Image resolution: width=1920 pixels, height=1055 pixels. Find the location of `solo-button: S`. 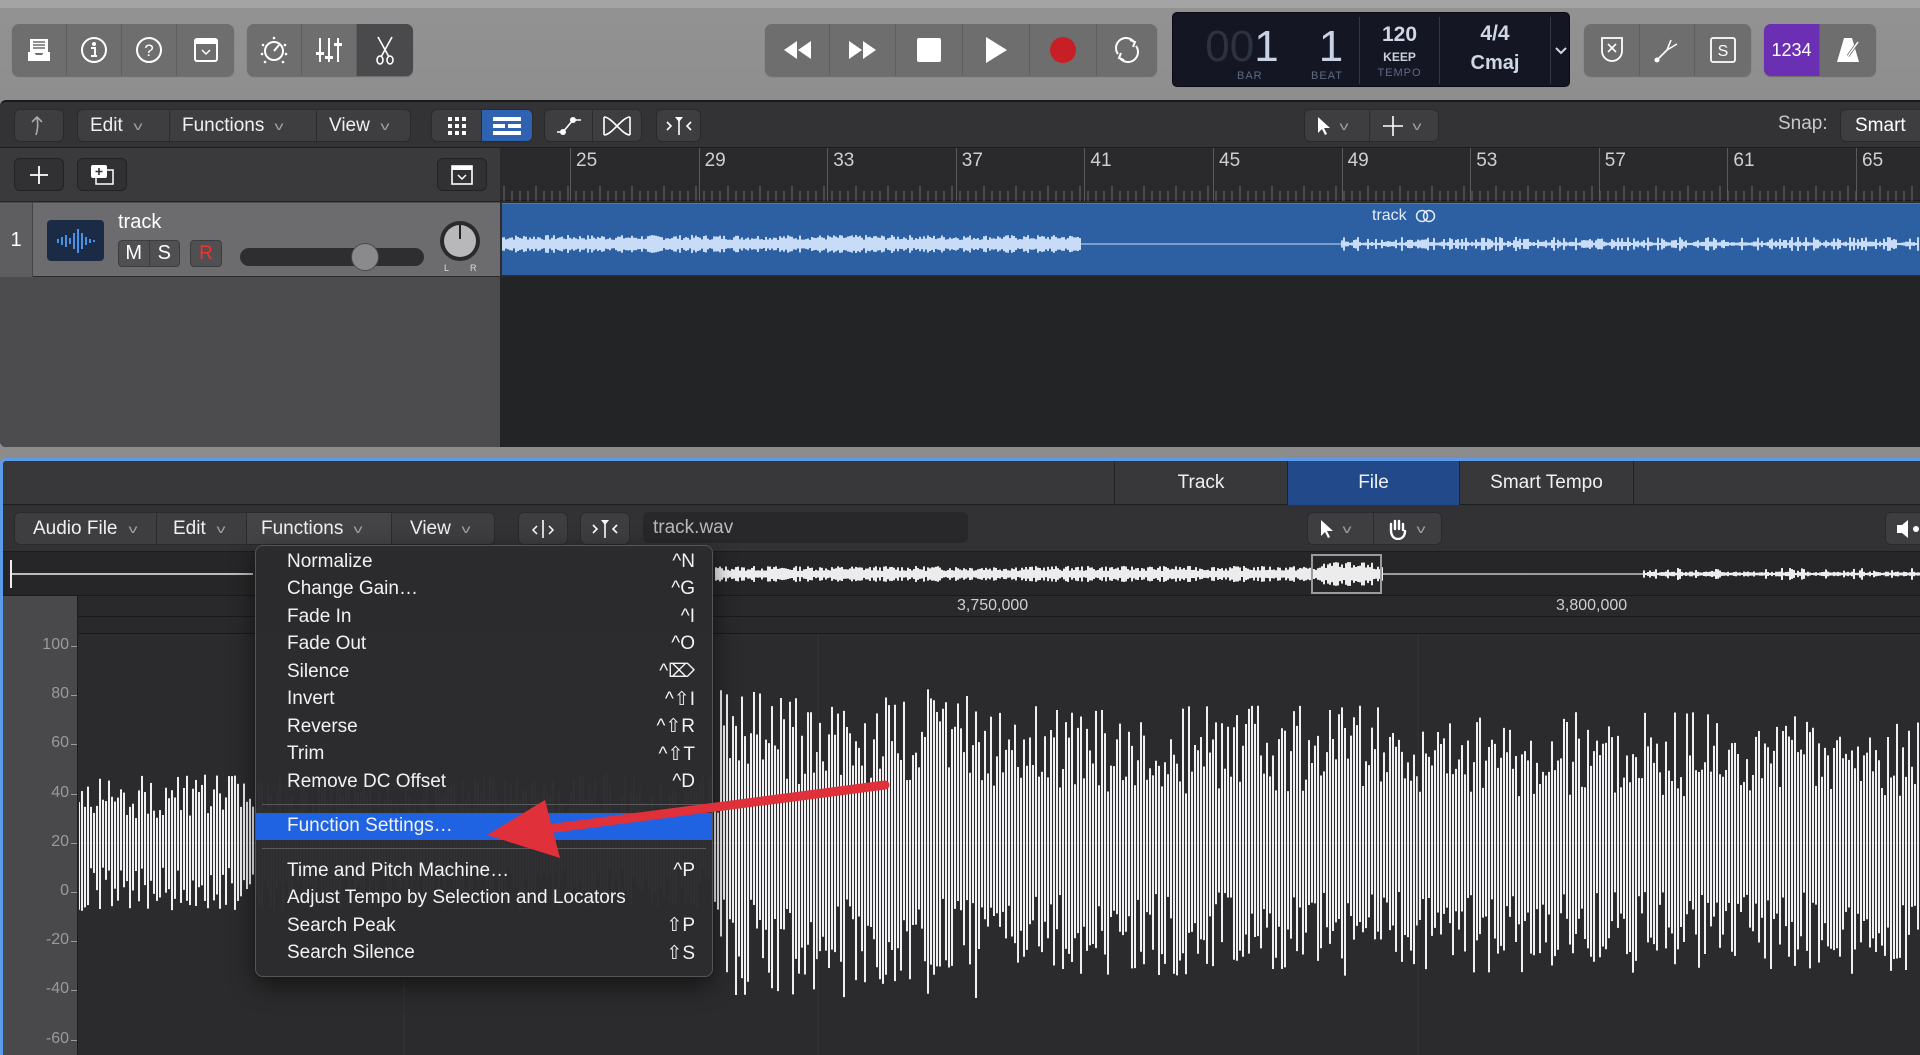

solo-button: S is located at coordinates (165, 253).